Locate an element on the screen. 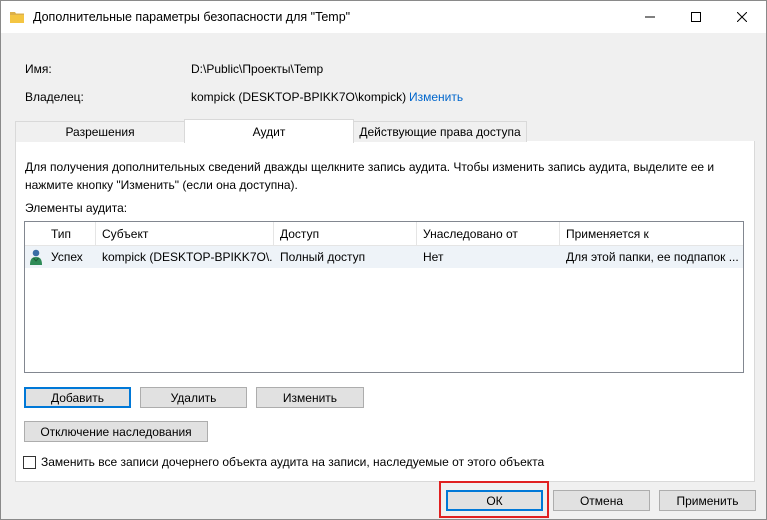 This screenshot has height=520, width=767. row-type: Успех is located at coordinates (67, 257).